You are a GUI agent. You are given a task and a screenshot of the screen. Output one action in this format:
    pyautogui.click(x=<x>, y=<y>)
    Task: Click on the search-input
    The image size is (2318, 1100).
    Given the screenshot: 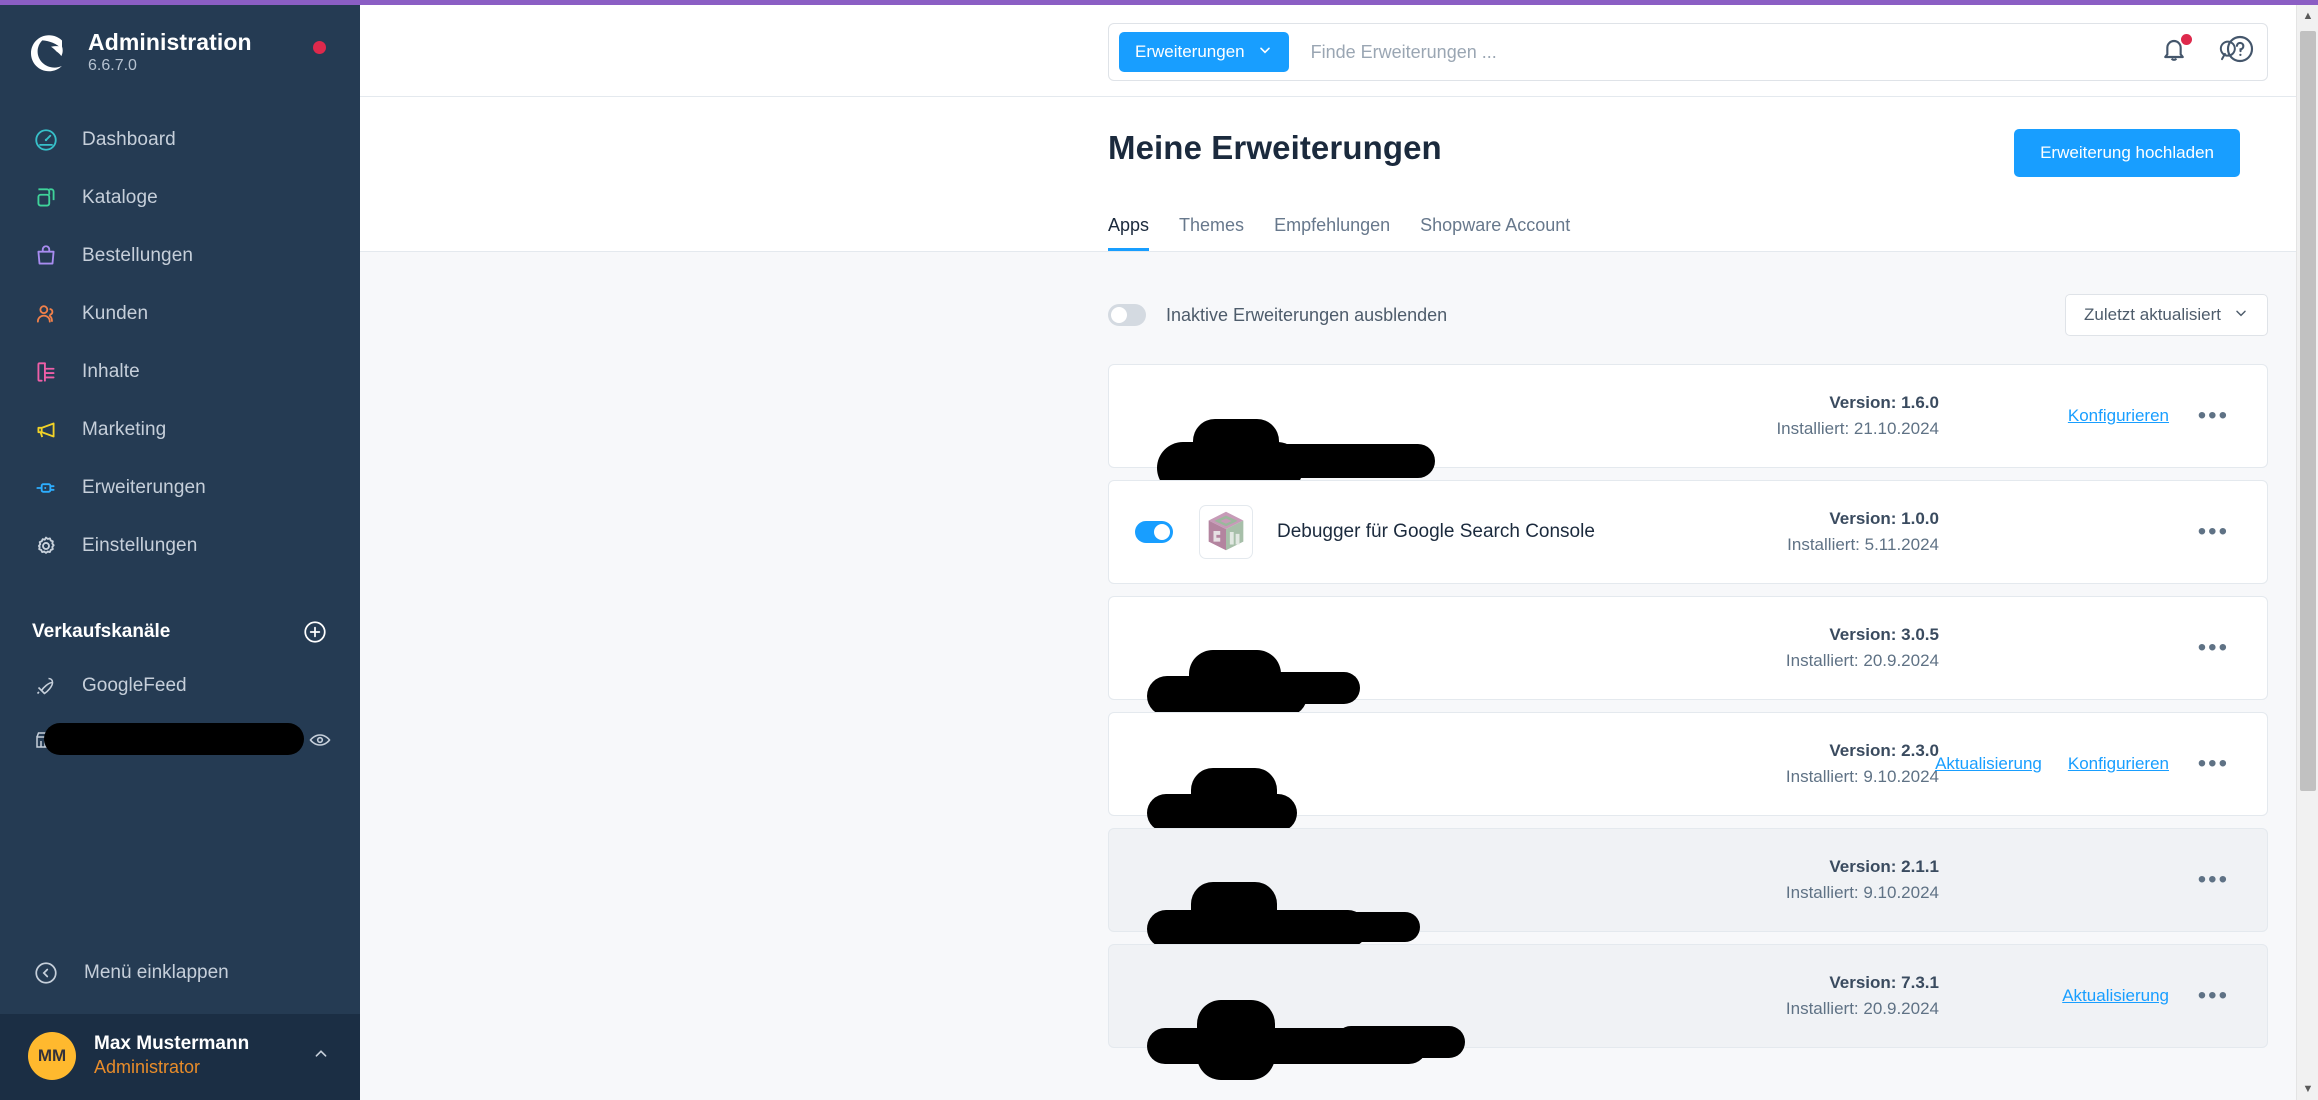 What is the action you would take?
    pyautogui.click(x=1751, y=52)
    